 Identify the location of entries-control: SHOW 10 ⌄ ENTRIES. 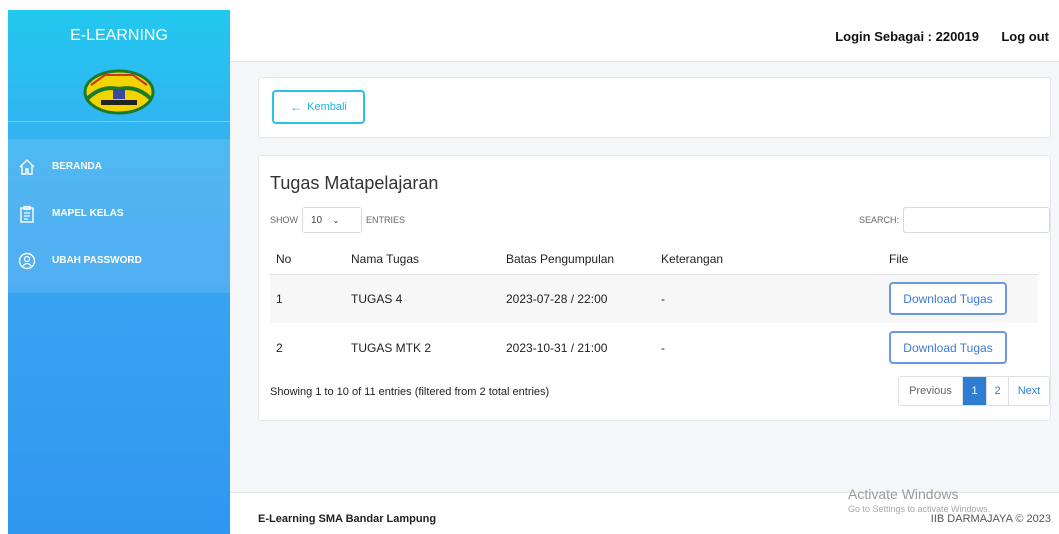
(337, 220).